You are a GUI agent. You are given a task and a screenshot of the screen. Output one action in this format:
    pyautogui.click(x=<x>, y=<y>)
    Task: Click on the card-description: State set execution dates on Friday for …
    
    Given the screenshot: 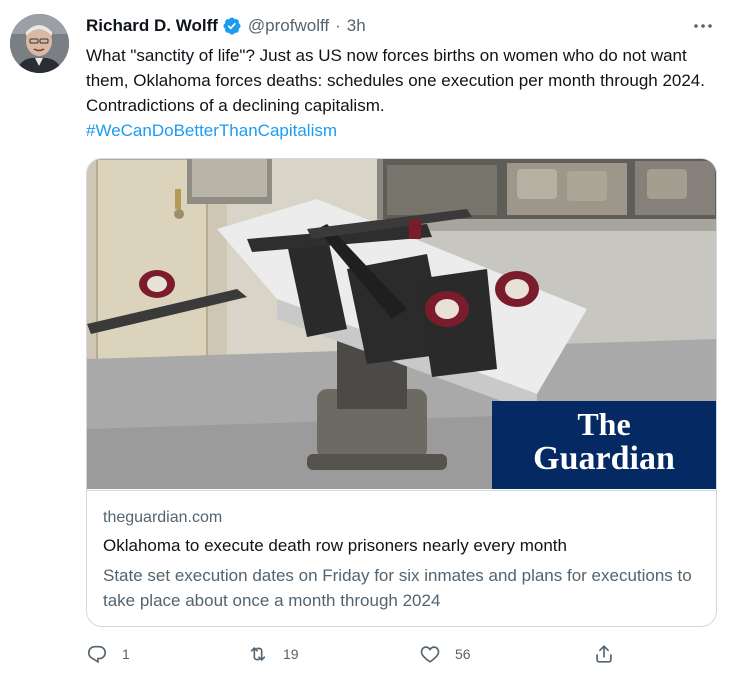 What is the action you would take?
    pyautogui.click(x=397, y=588)
    